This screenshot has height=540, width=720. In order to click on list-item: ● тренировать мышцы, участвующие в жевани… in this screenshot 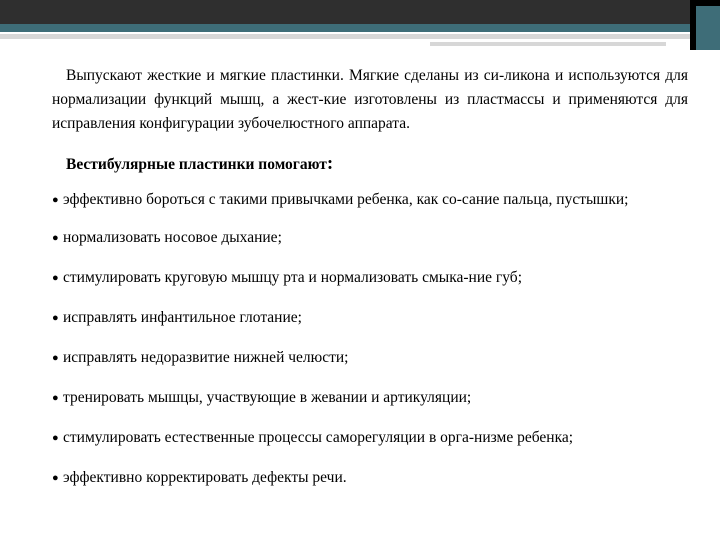, I will do `click(370, 398)`.